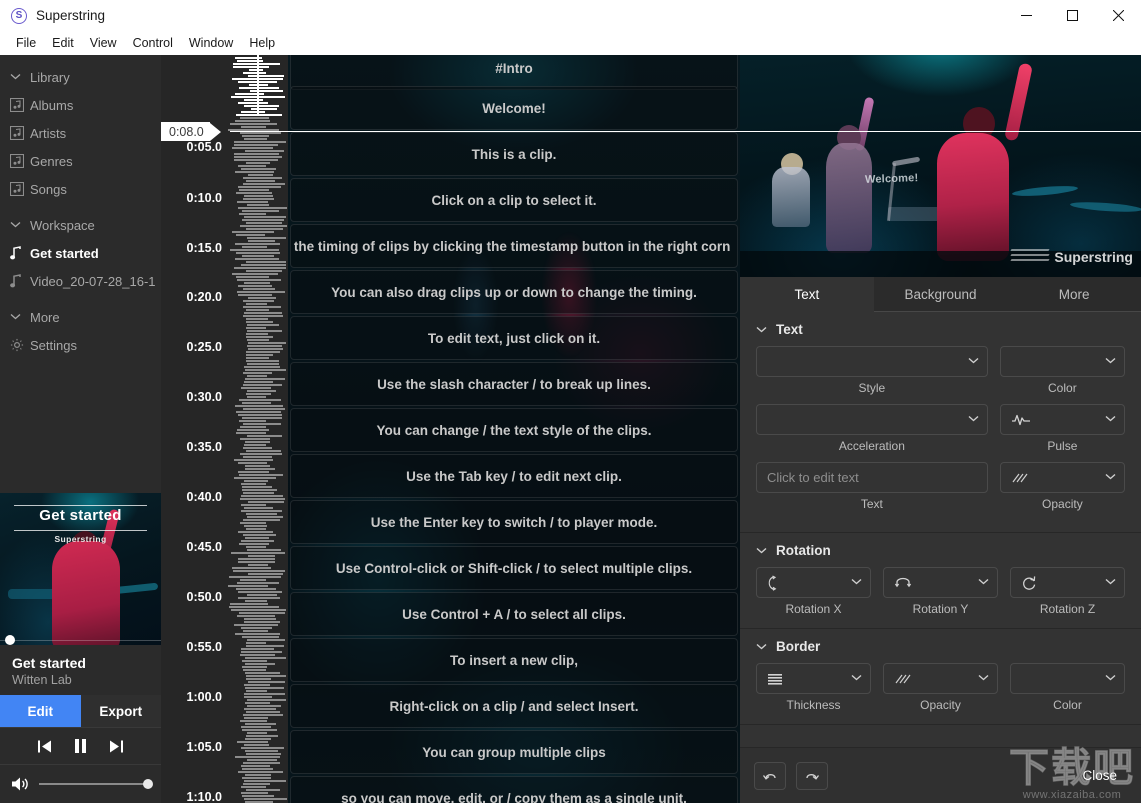 This screenshot has width=1141, height=803. I want to click on menu-window: Window, so click(211, 43).